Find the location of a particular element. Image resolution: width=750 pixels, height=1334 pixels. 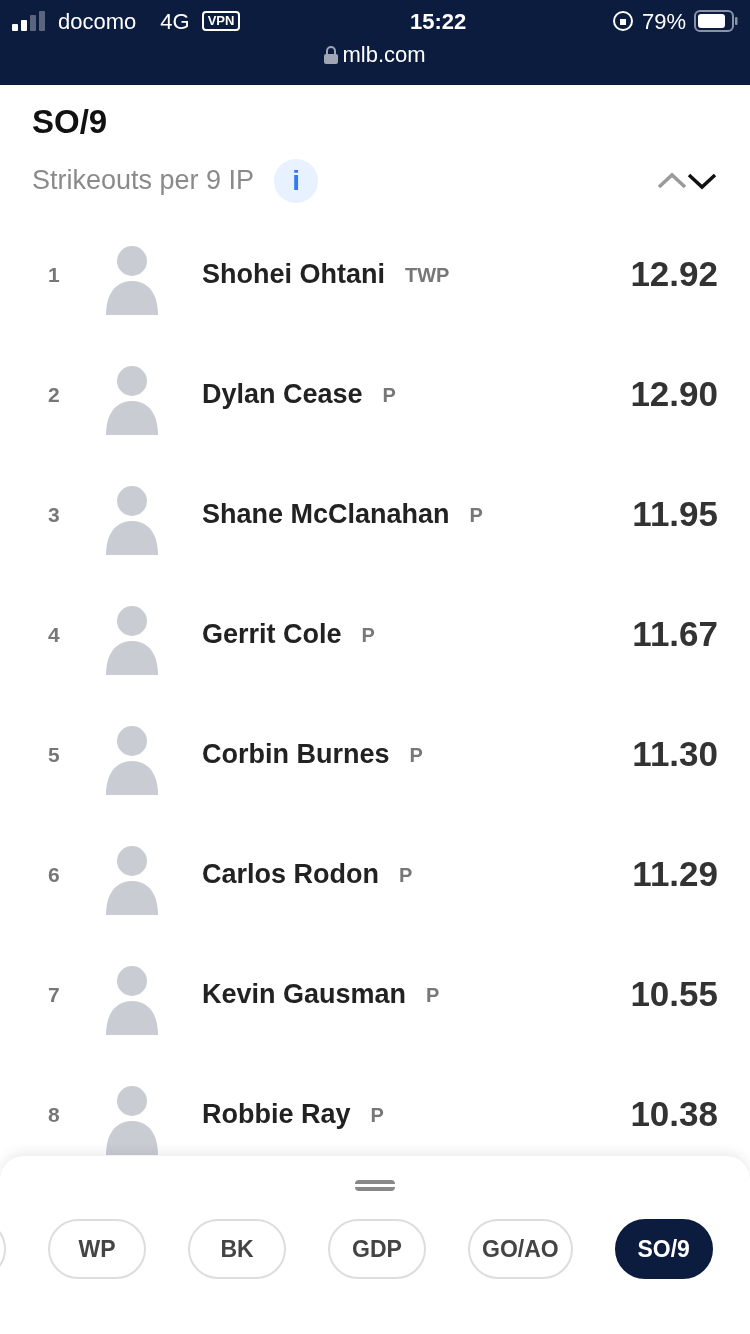

rank-number: 6 is located at coordinates (54, 874).